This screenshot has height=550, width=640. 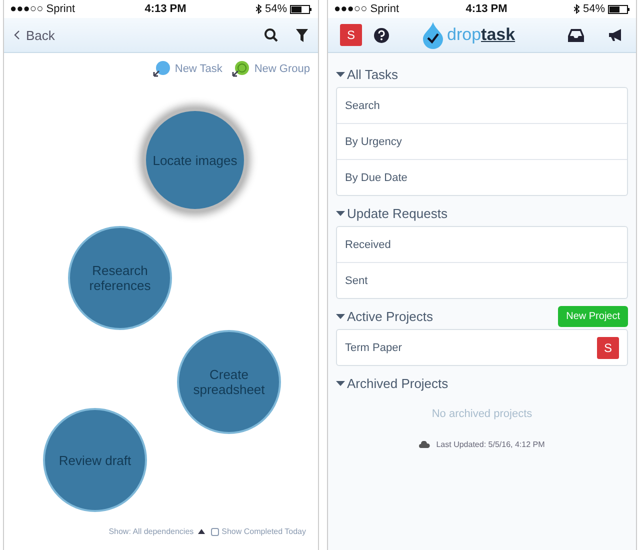 What do you see at coordinates (397, 383) in the screenshot?
I see `section-heading: Archived Projects` at bounding box center [397, 383].